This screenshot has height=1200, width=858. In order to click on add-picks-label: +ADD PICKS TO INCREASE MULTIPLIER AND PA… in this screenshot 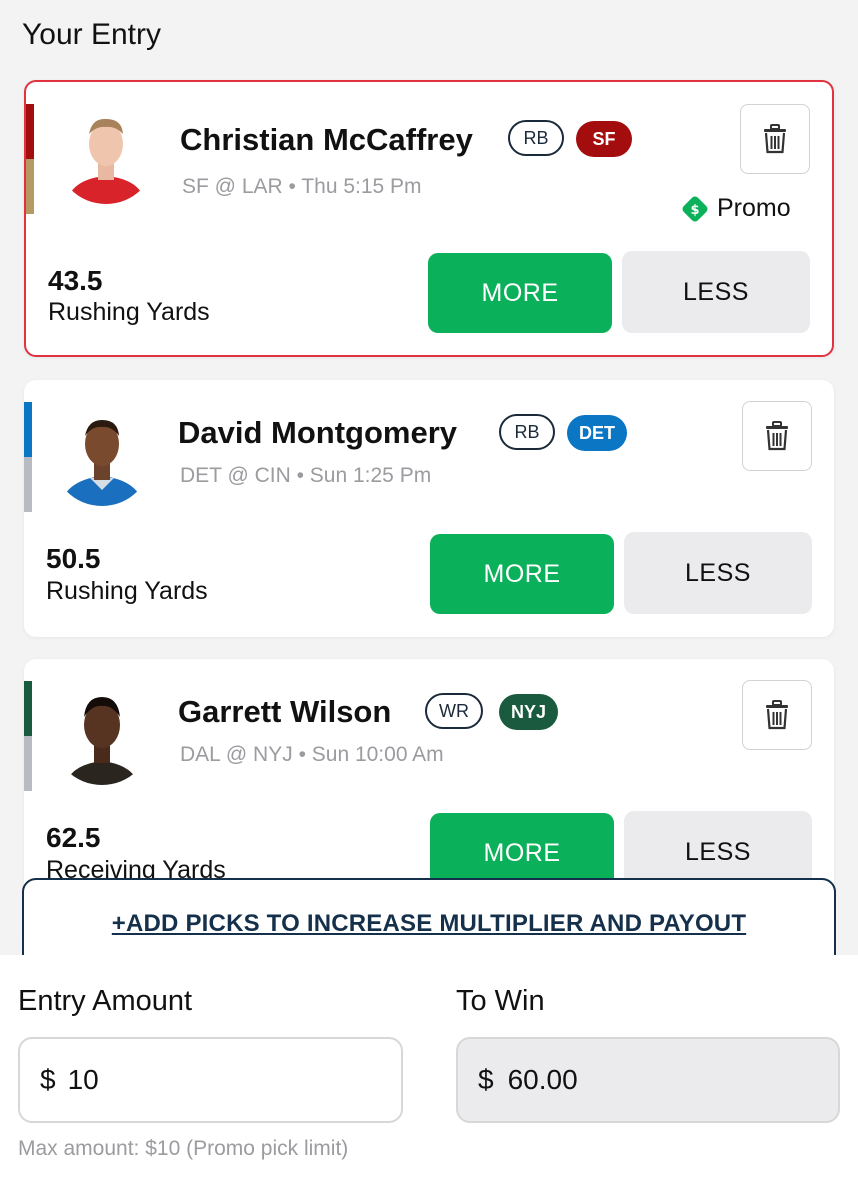, I will do `click(429, 924)`.